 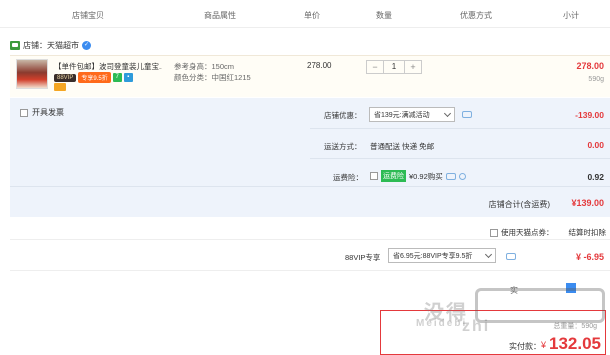 What do you see at coordinates (312, 15) in the screenshot?
I see `col-price-header: 单价` at bounding box center [312, 15].